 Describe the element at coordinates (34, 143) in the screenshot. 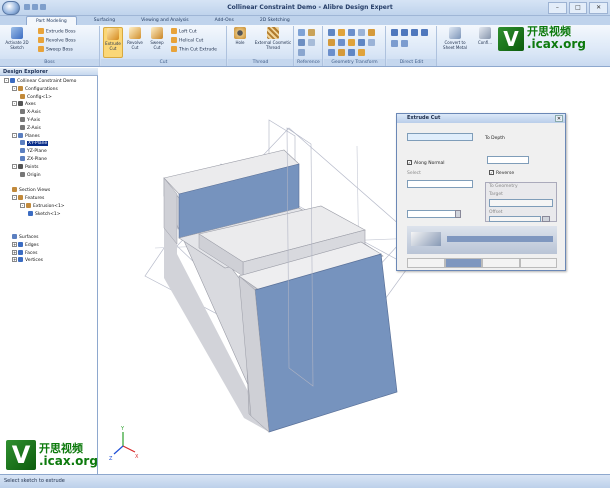

I see `tree-node: XY-Plane` at that location.